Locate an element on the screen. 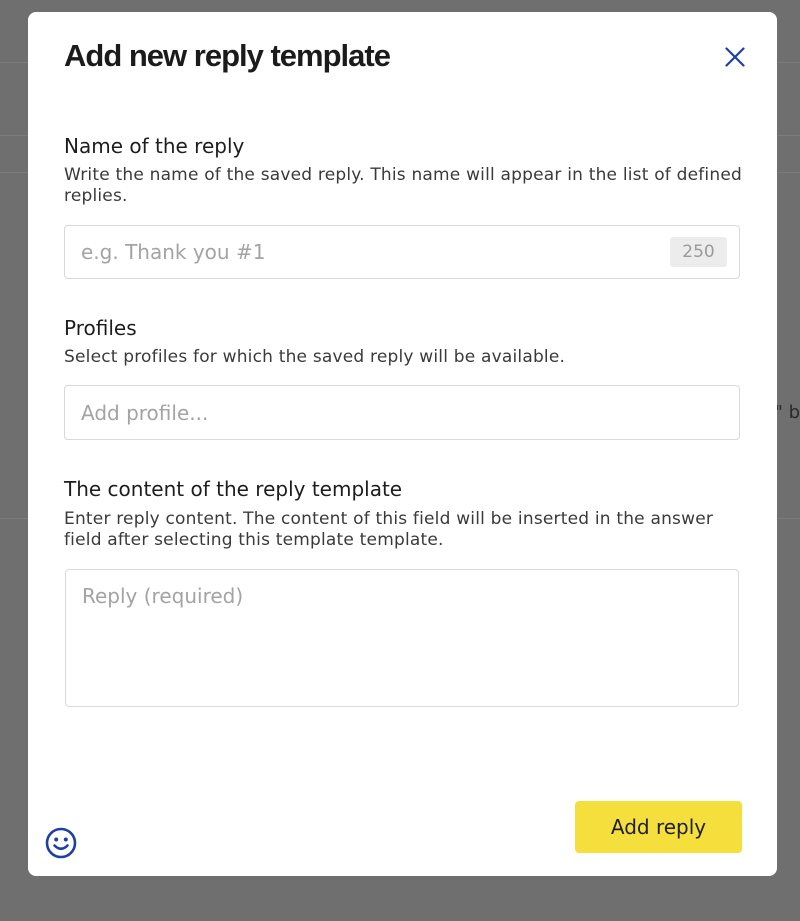  profiles-label: Profiles is located at coordinates (100, 328).